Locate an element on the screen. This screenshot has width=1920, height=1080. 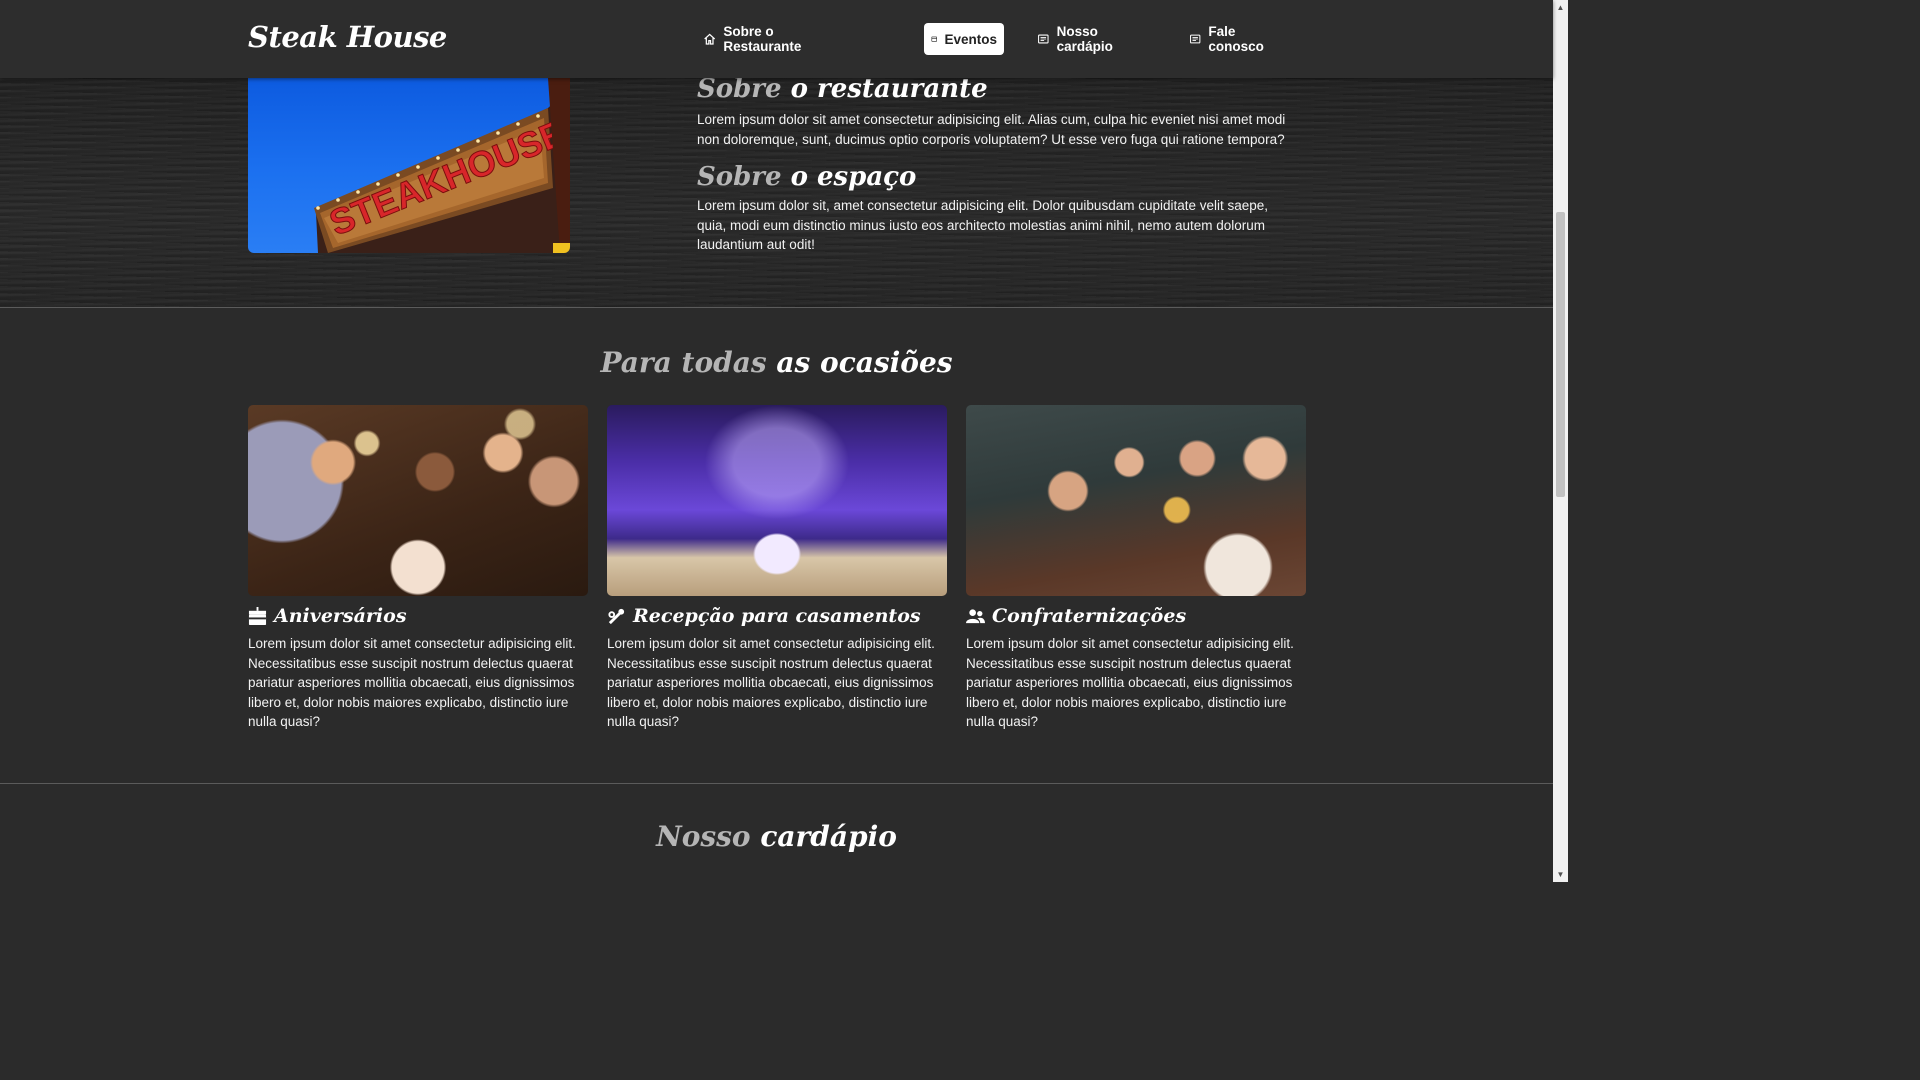
nav-link-eventos: Eventos is located at coordinates (964, 39).